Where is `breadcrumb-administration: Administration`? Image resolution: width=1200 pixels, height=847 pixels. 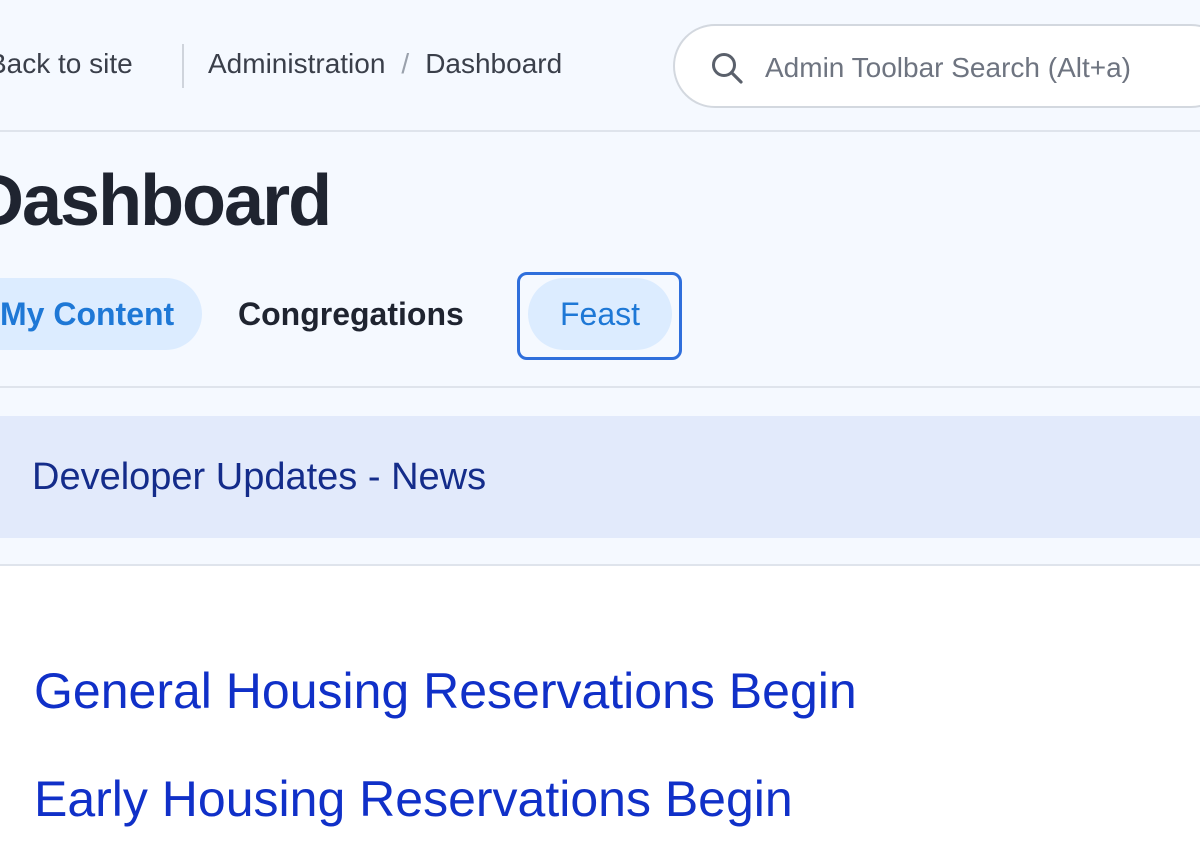 breadcrumb-administration: Administration is located at coordinates (296, 64).